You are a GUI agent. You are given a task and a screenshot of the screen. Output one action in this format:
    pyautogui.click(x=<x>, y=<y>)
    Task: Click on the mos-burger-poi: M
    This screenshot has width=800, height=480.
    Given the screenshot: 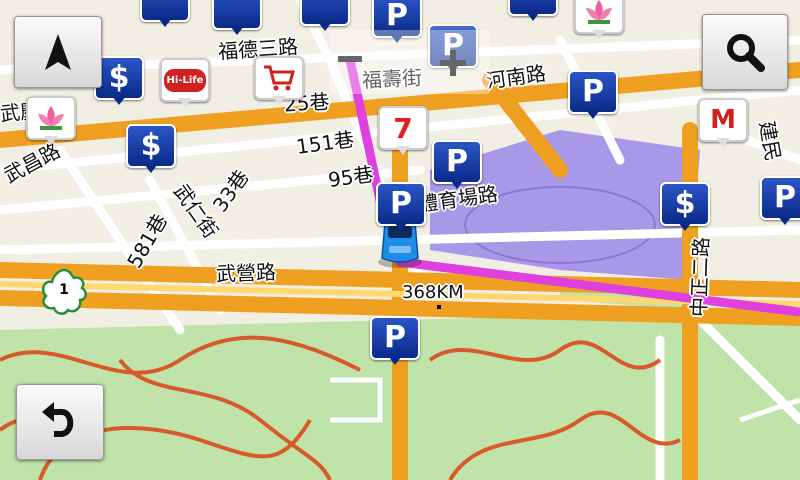 What is the action you would take?
    pyautogui.click(x=723, y=123)
    